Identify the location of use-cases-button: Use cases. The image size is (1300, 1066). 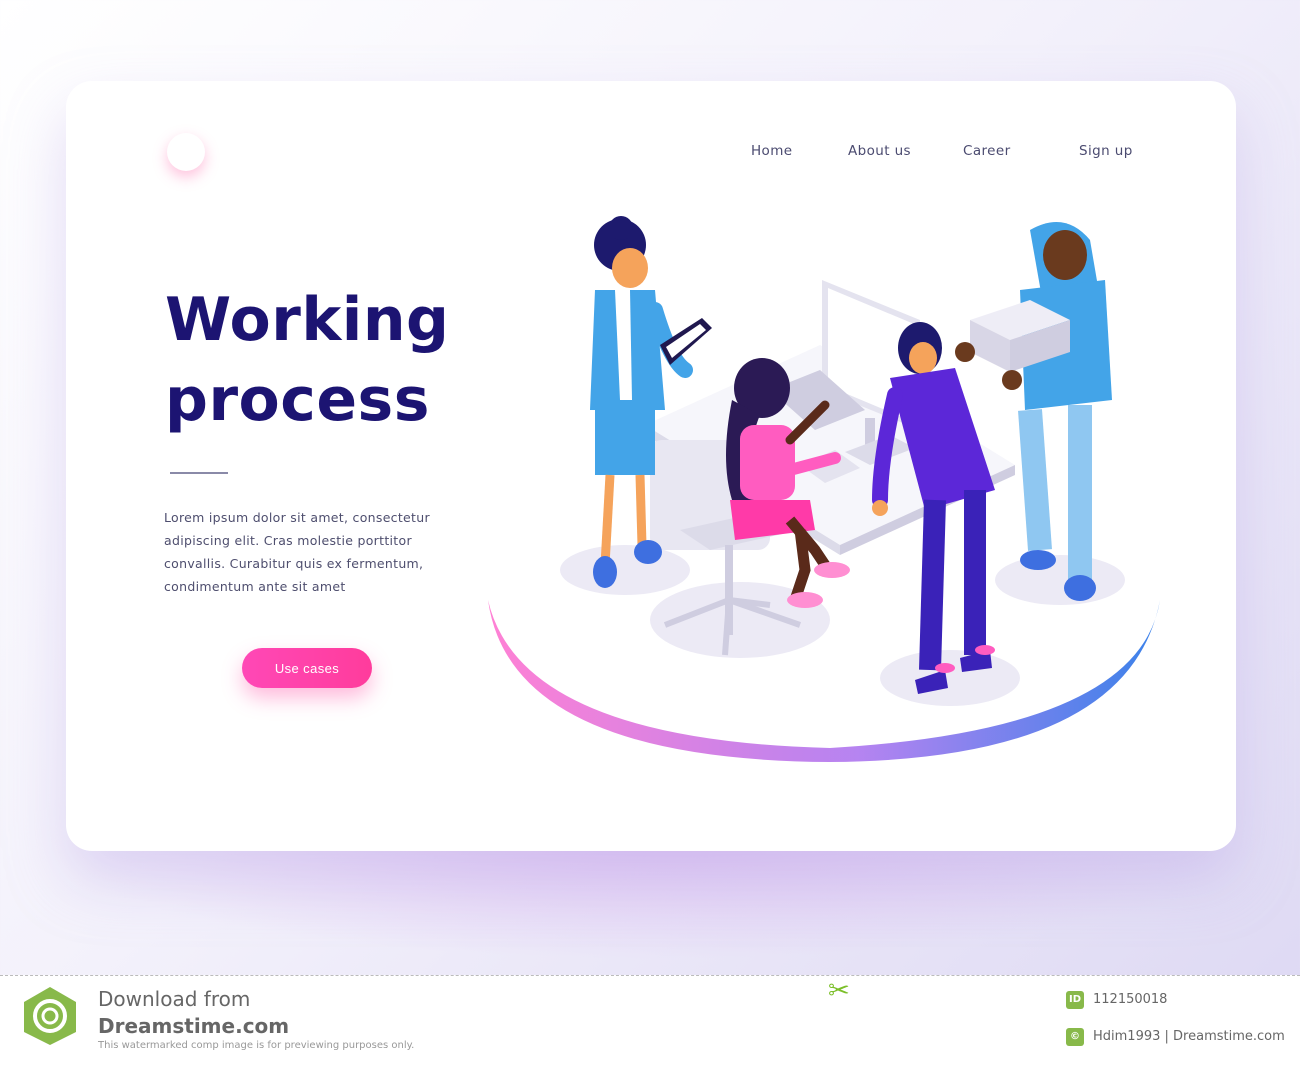
(307, 668).